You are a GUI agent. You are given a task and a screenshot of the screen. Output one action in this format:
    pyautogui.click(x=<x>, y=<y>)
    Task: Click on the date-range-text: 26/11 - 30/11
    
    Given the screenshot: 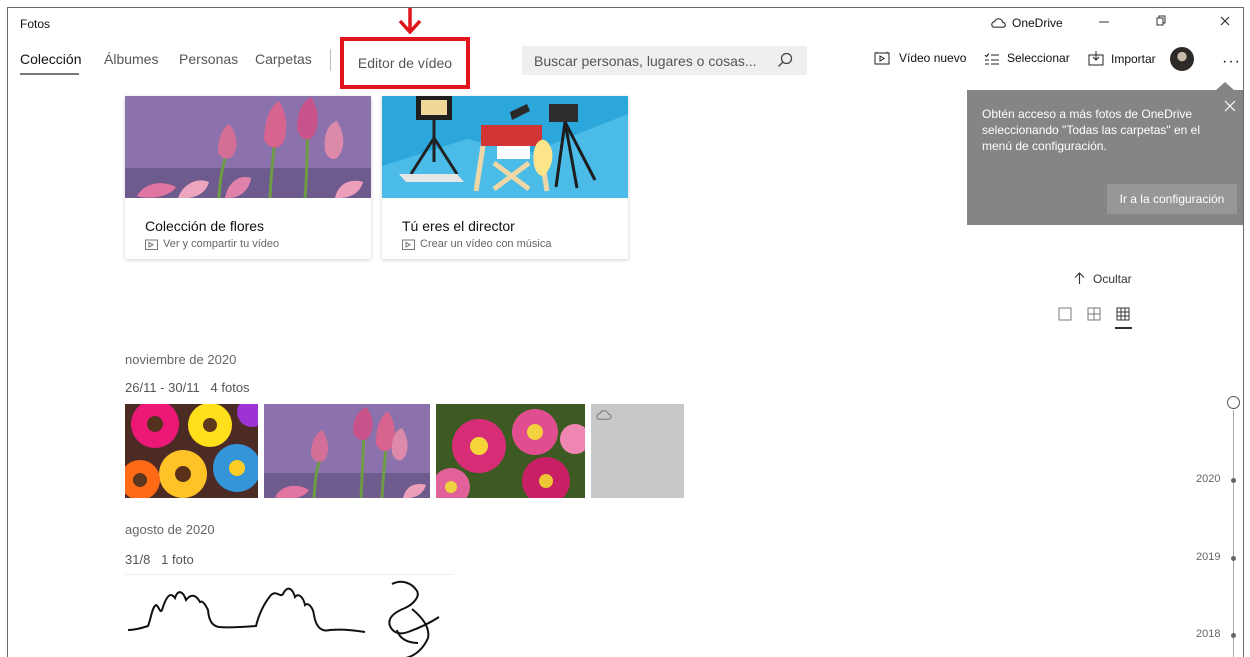 What is the action you would take?
    pyautogui.click(x=162, y=387)
    